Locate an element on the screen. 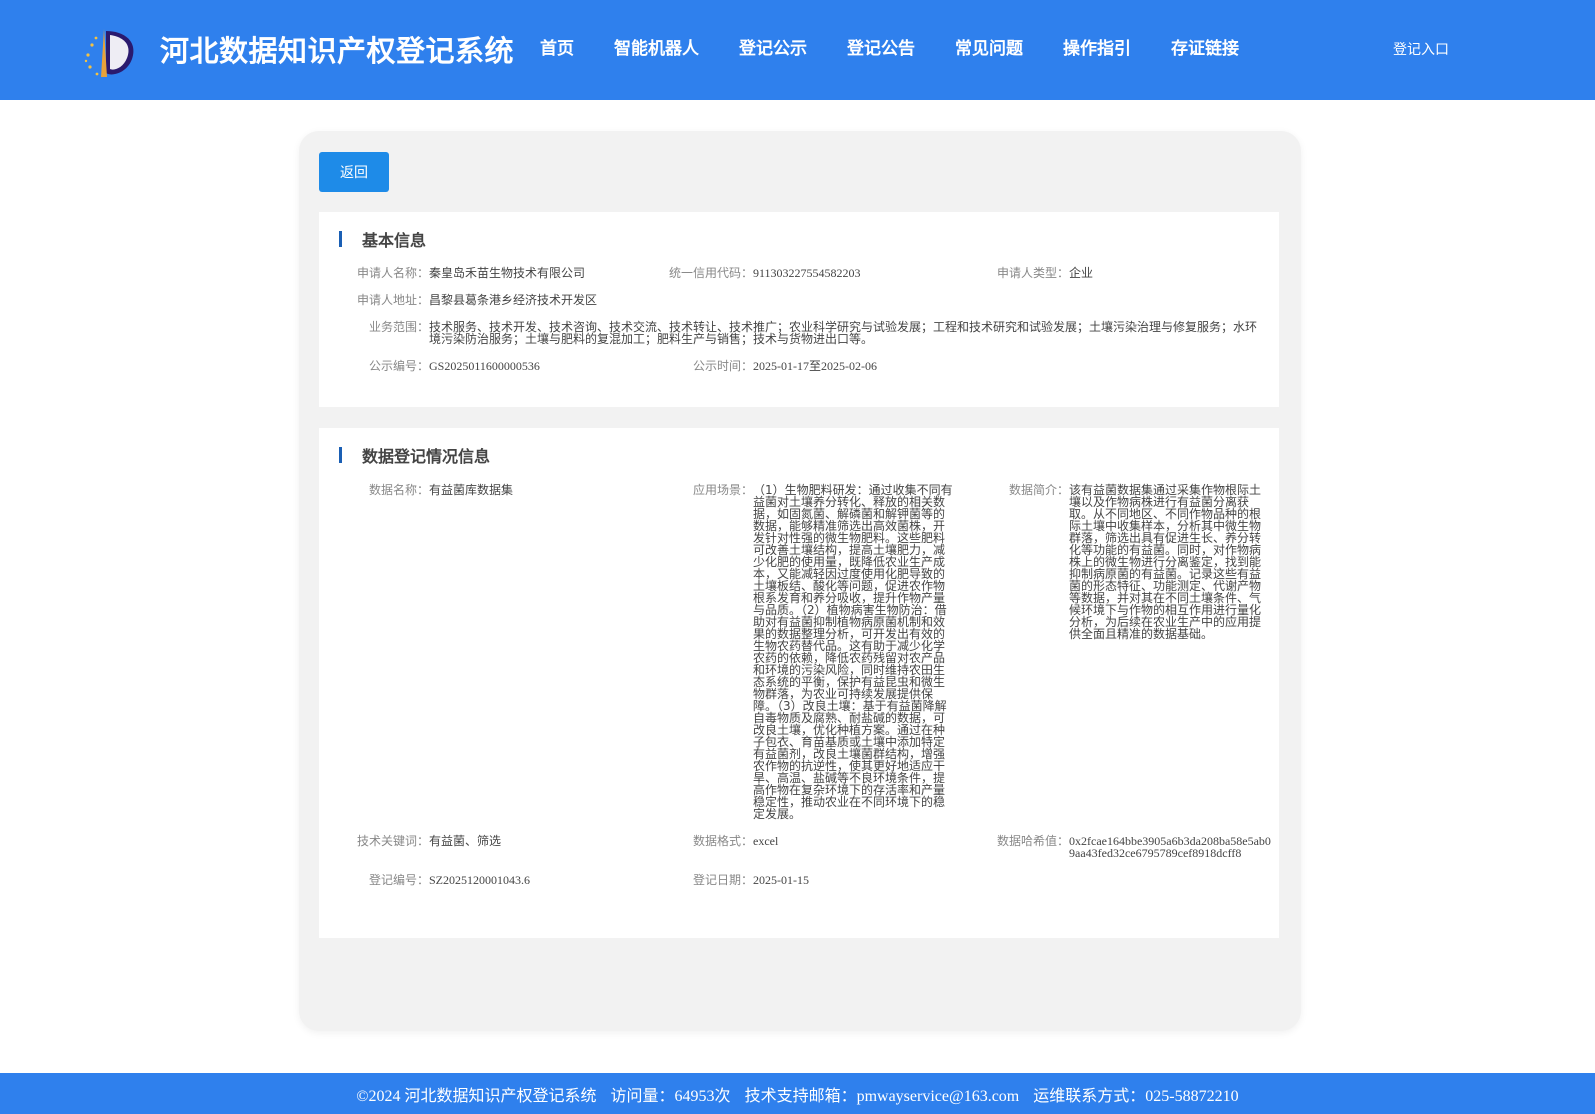 This screenshot has height=1114, width=1595. back-button: 返回 is located at coordinates (354, 172).